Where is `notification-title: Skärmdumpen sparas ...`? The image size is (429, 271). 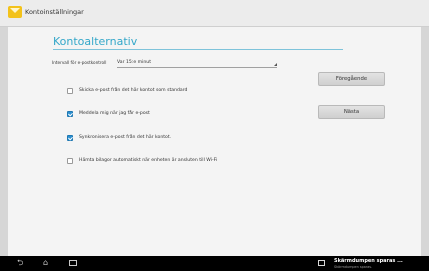
notification-title: Skärmdumpen sparas ... is located at coordinates (368, 261).